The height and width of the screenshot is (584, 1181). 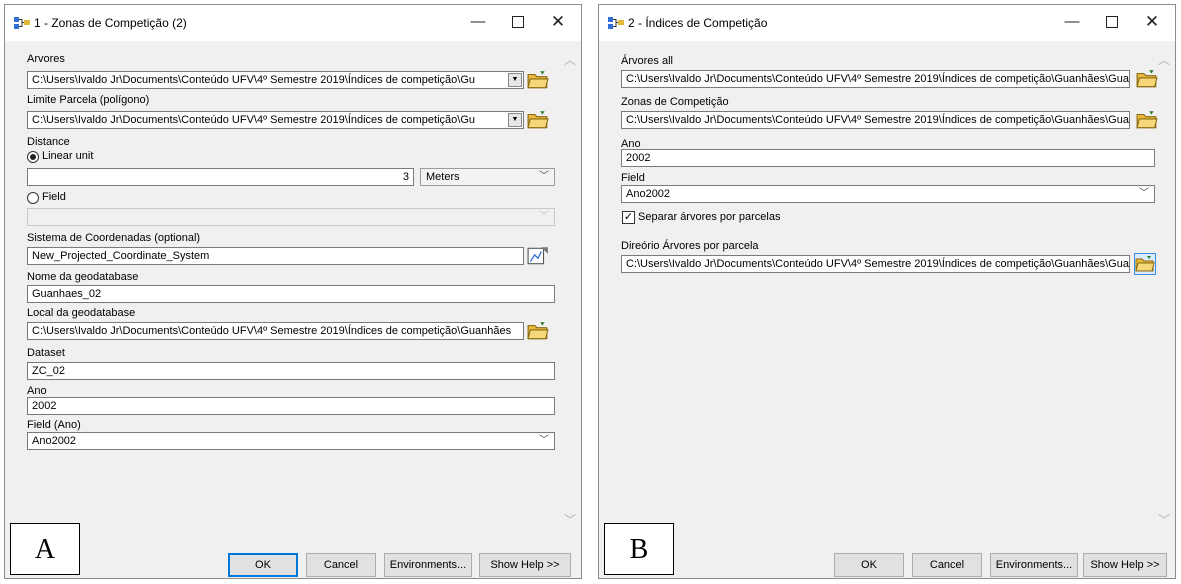 What do you see at coordinates (83, 277) in the screenshot?
I see `nome-geodatabase-label: Nome da geodatabase` at bounding box center [83, 277].